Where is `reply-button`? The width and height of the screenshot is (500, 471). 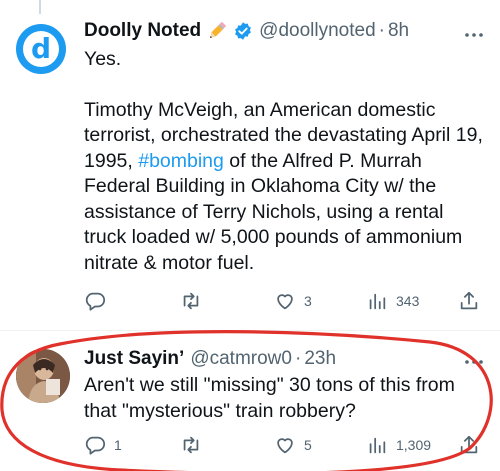
reply-button is located at coordinates (95, 301).